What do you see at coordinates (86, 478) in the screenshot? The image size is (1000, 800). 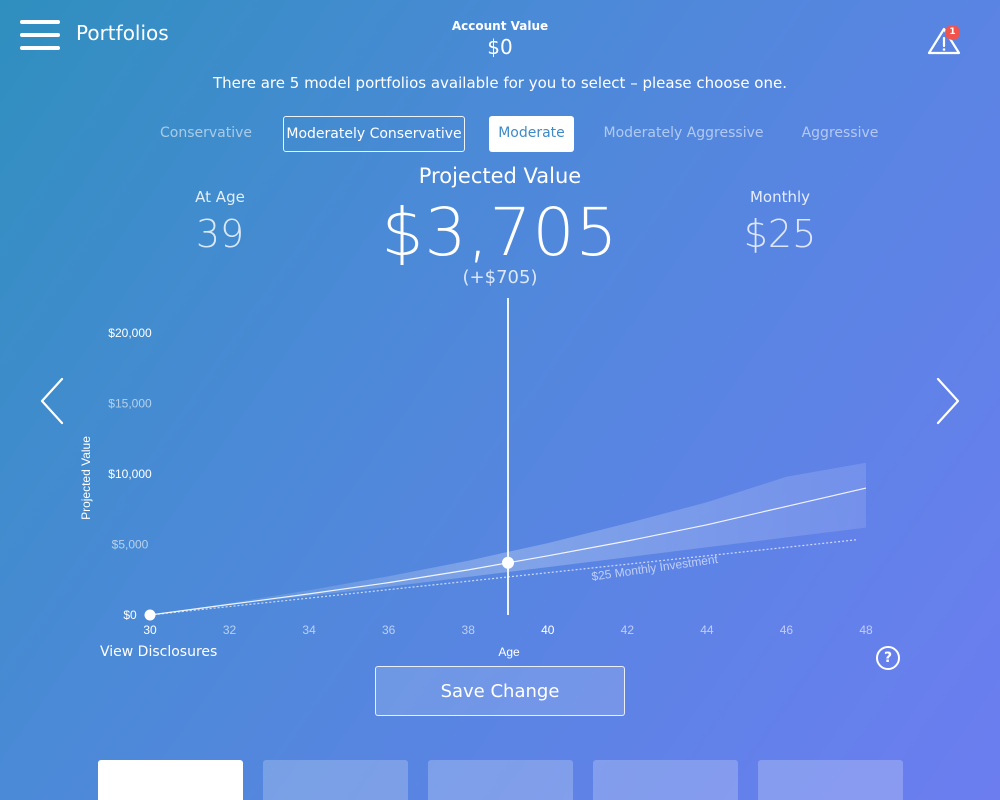 I see `y-axis-title: Projected Value` at bounding box center [86, 478].